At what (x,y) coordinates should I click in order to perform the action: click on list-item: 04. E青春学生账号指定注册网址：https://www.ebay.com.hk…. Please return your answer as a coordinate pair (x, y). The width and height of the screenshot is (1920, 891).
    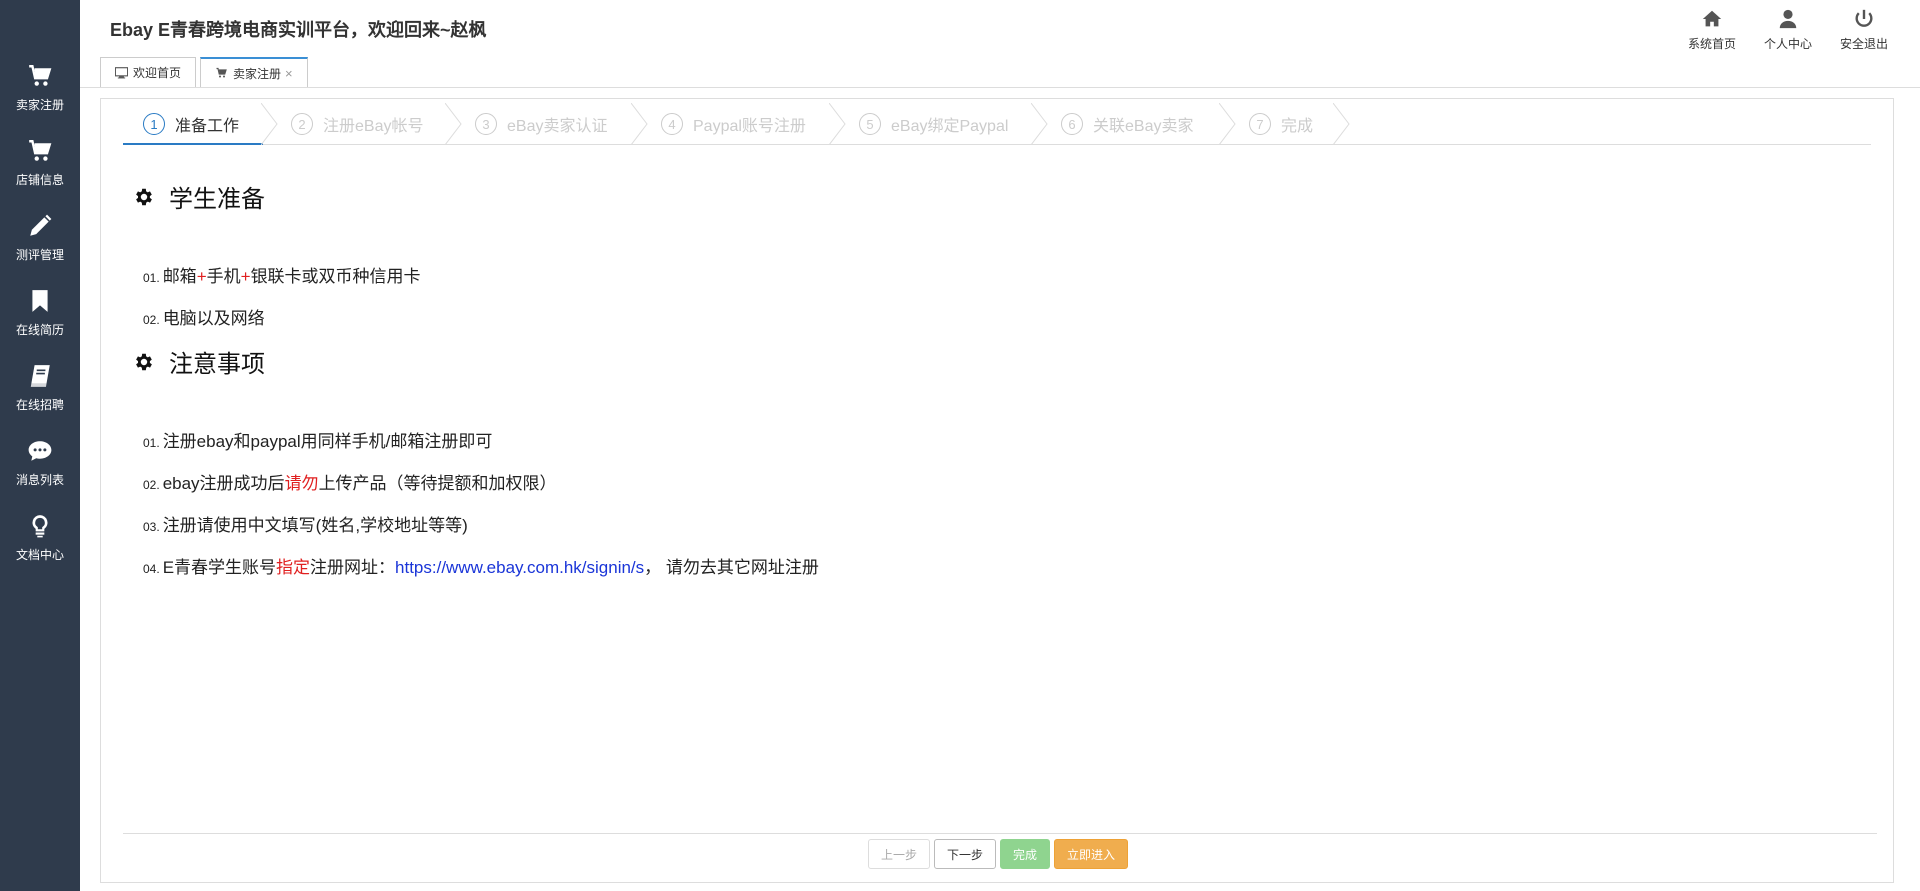
    Looking at the image, I should click on (481, 565).